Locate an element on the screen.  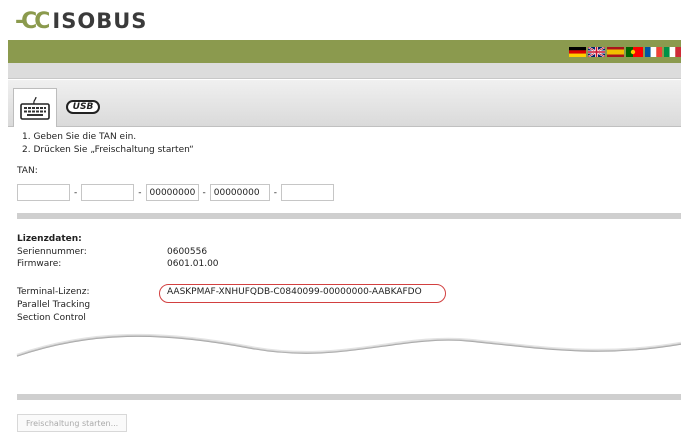
italian-flag-icon is located at coordinates (672, 52).